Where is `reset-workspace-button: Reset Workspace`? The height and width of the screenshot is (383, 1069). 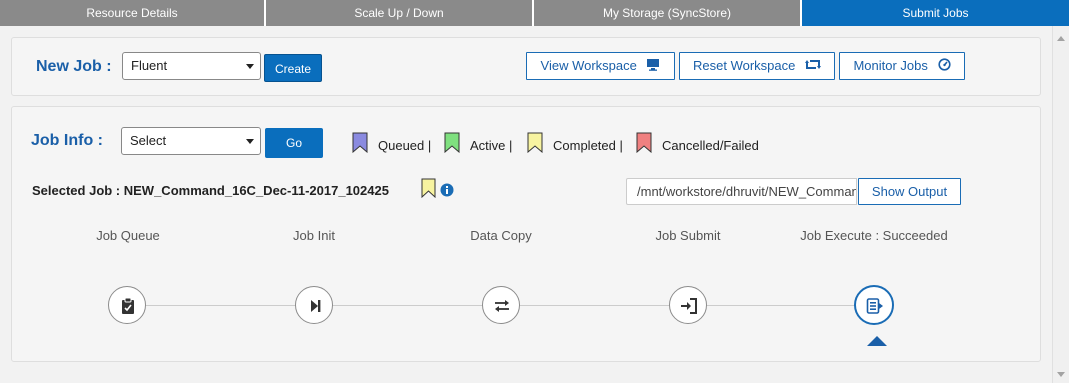 reset-workspace-button: Reset Workspace is located at coordinates (757, 66).